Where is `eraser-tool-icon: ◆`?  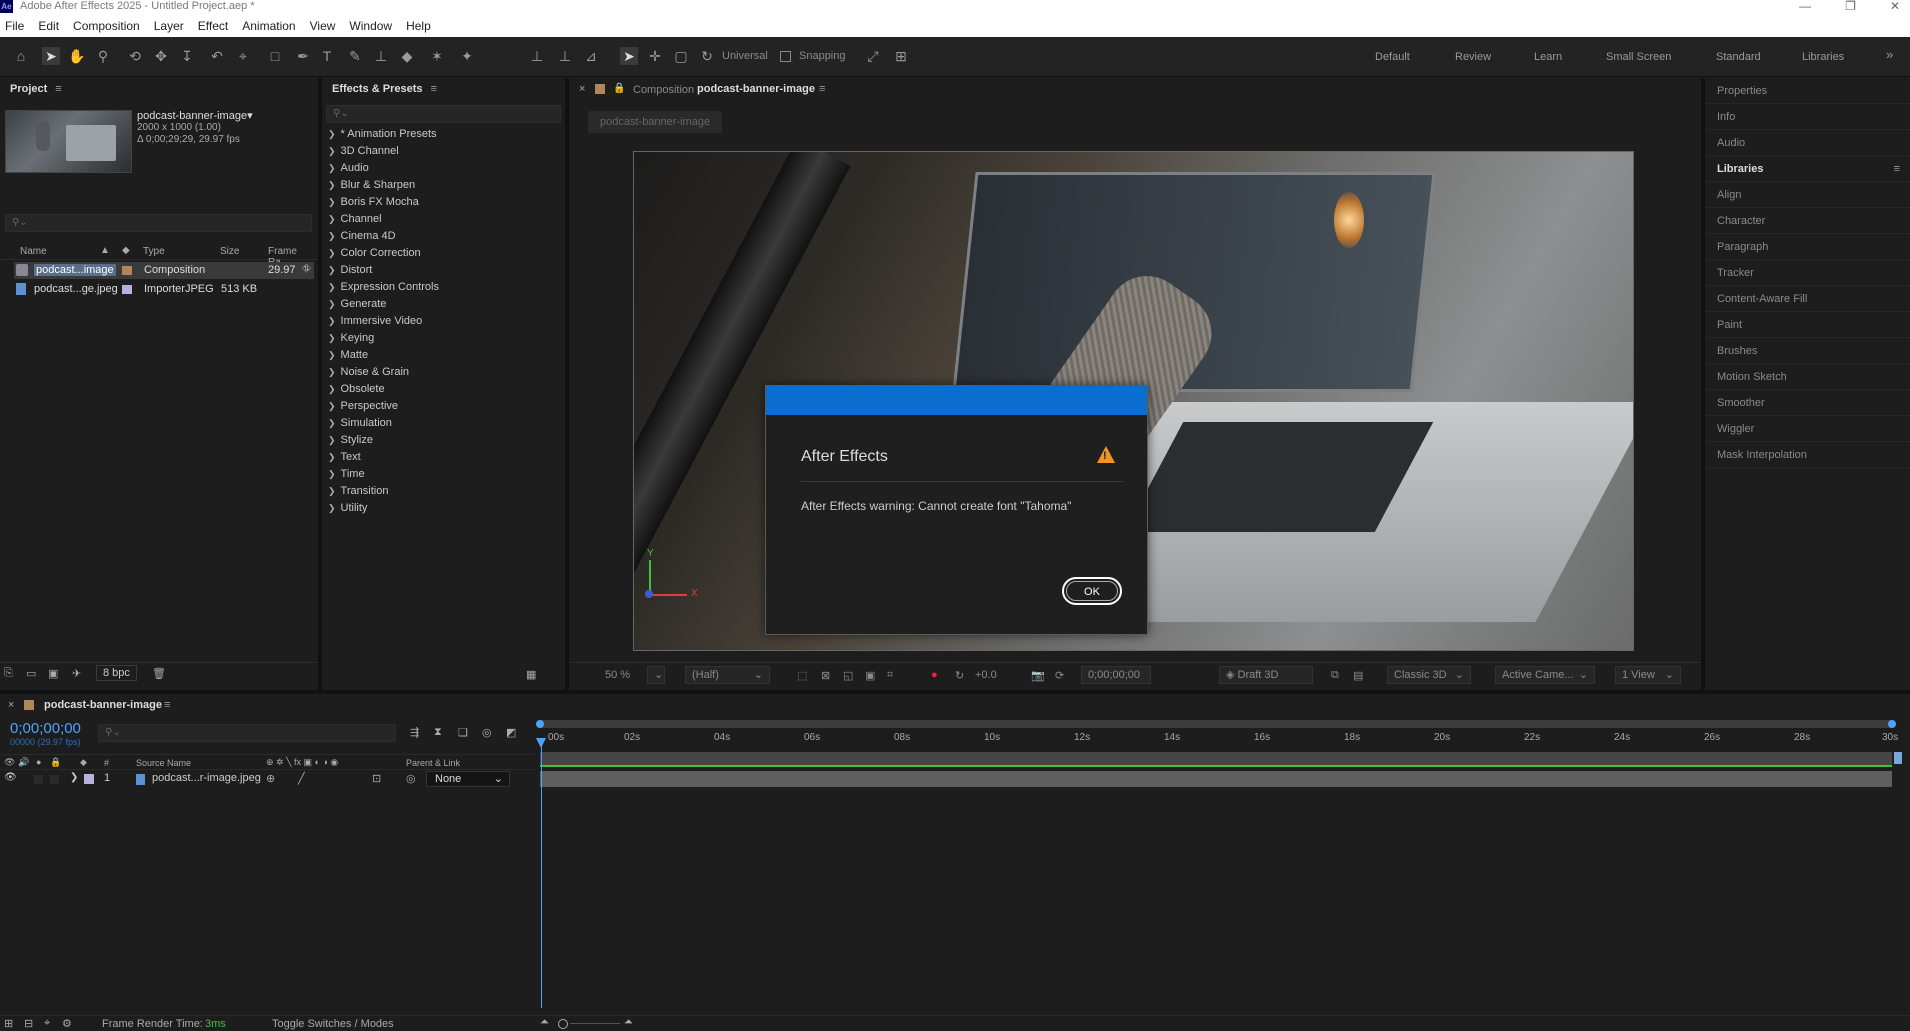 eraser-tool-icon: ◆ is located at coordinates (407, 56).